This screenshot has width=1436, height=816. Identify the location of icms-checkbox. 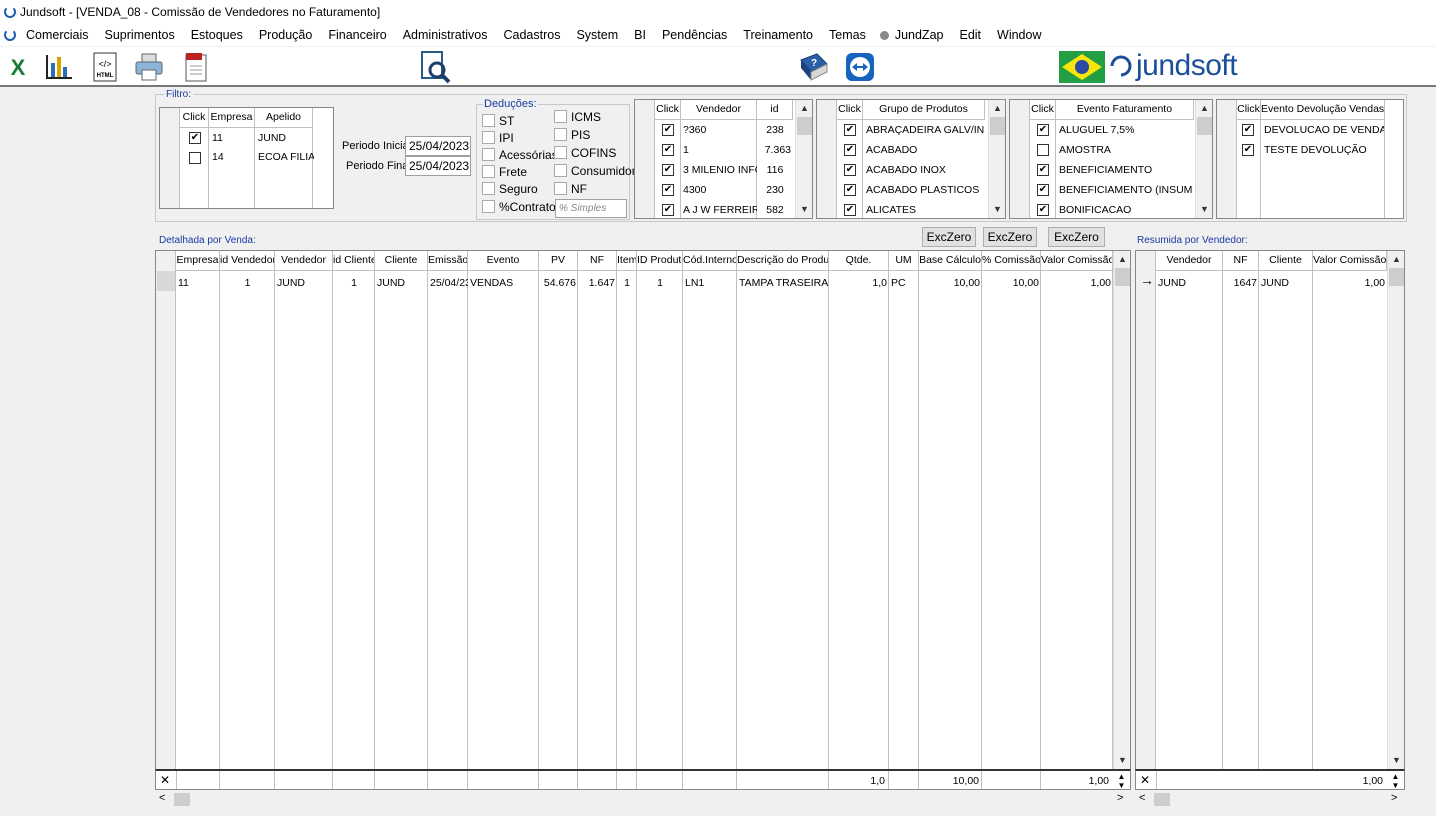
(560, 116).